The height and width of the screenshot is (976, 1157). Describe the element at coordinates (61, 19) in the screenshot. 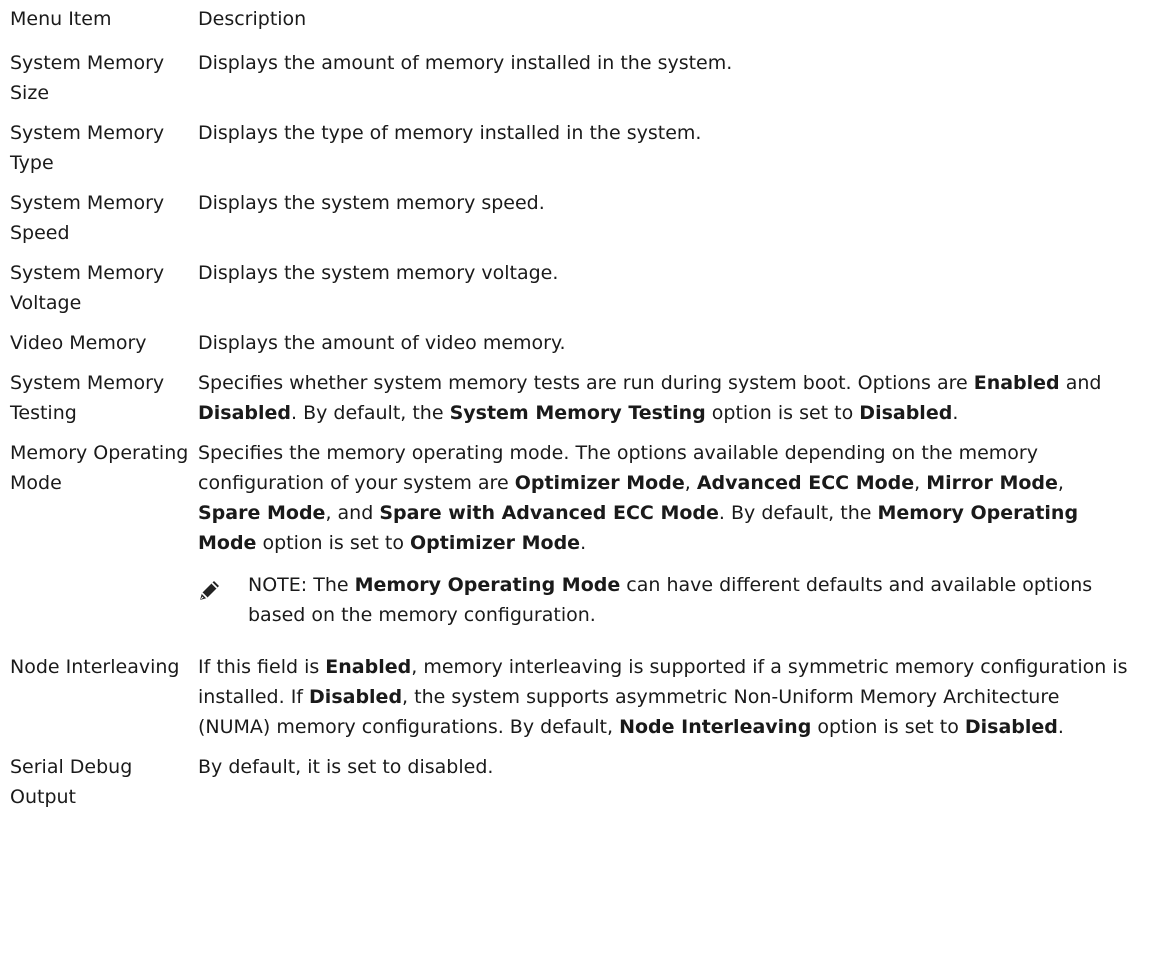

I see `header-menu-item: Menu Item` at that location.